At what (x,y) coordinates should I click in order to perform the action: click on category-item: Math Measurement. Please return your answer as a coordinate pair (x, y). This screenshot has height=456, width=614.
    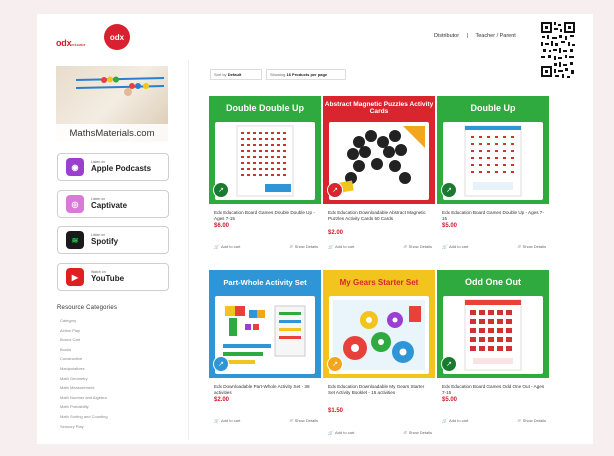
    Looking at the image, I should click on (84, 388).